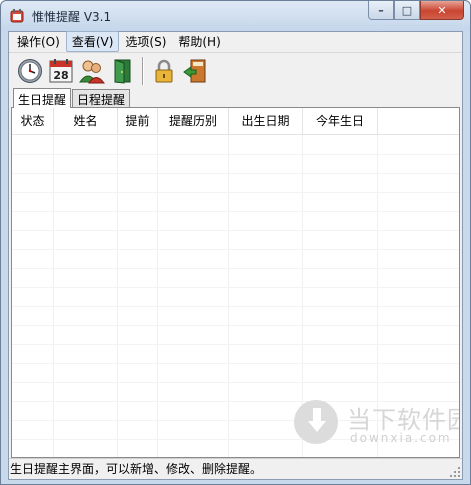  I want to click on clock-icon, so click(30, 70).